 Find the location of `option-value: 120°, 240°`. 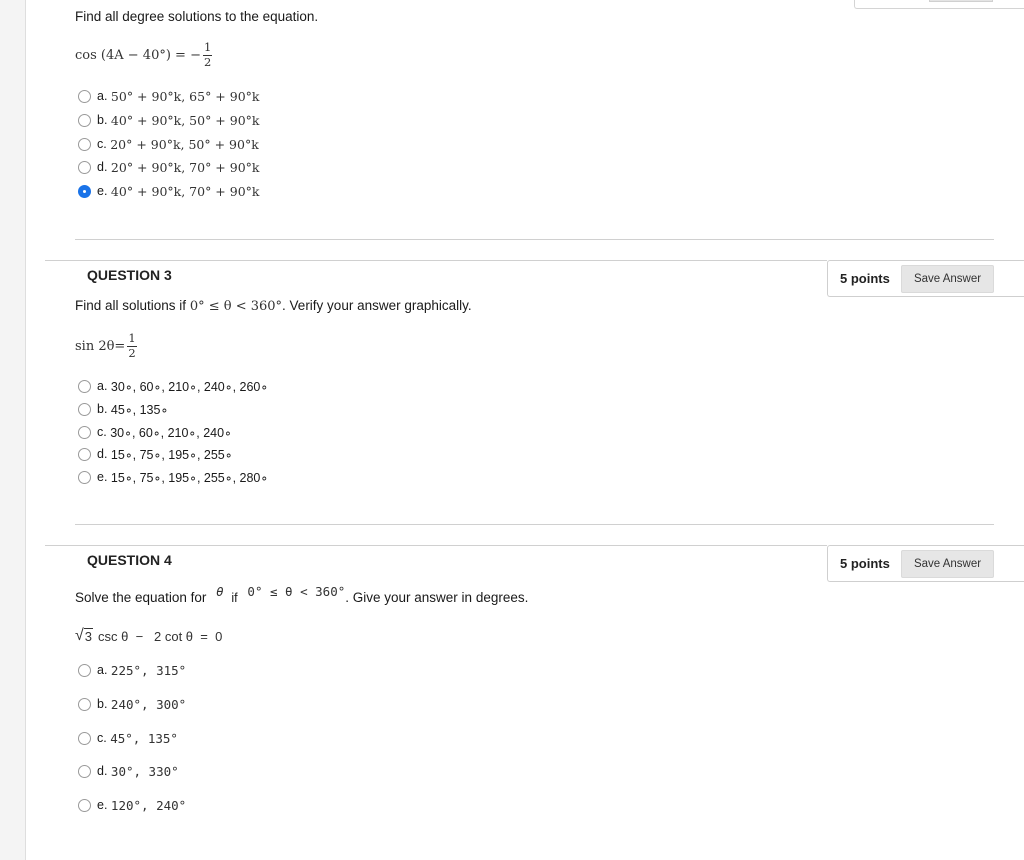

option-value: 120°, 240° is located at coordinates (148, 805).